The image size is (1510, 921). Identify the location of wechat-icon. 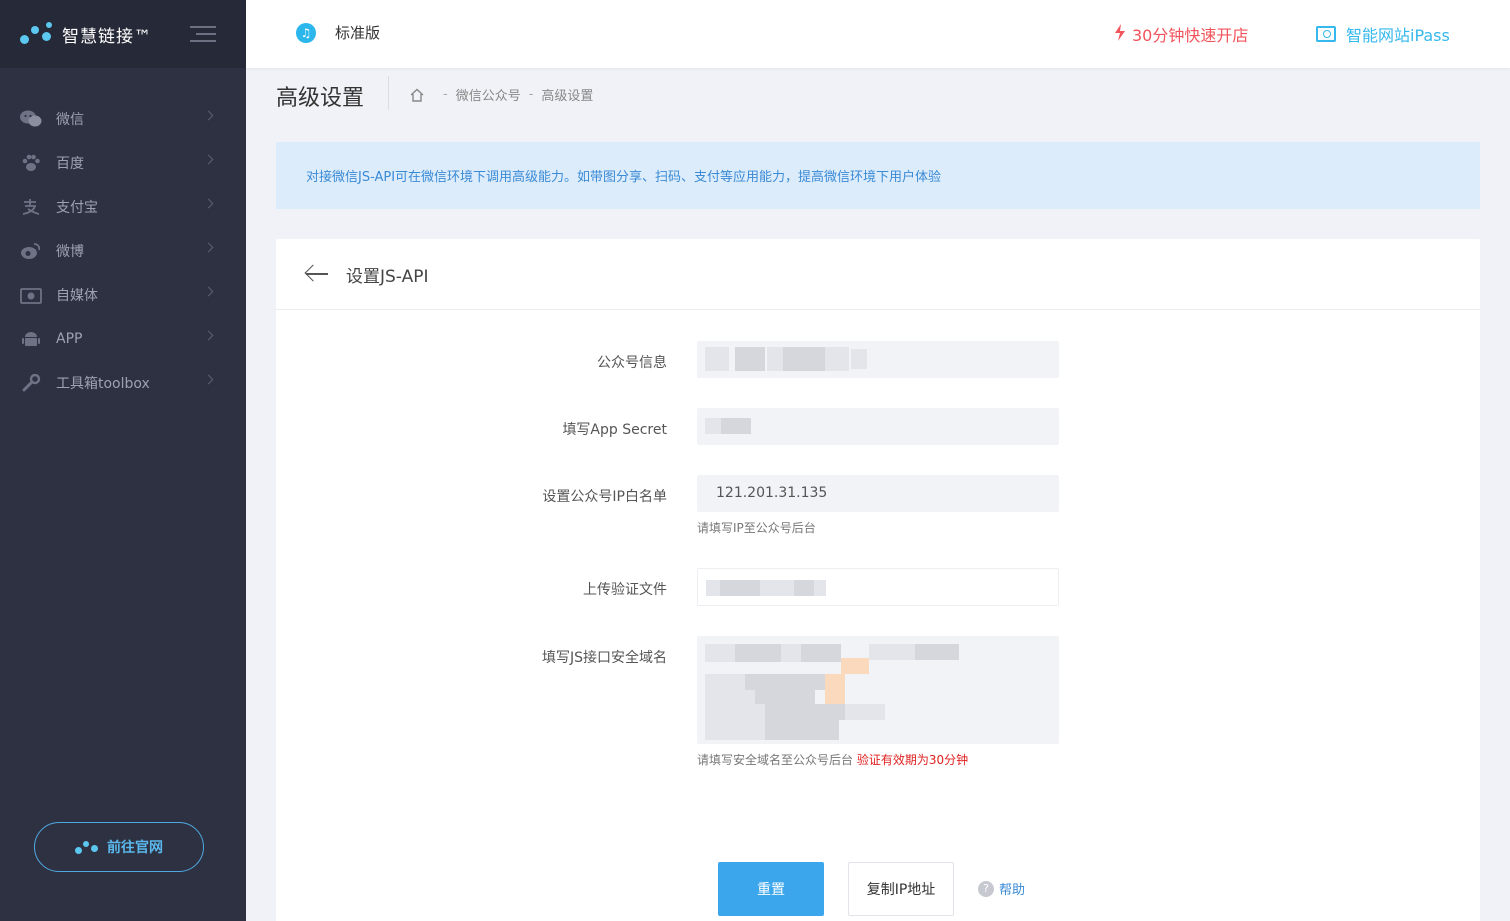
(31, 119).